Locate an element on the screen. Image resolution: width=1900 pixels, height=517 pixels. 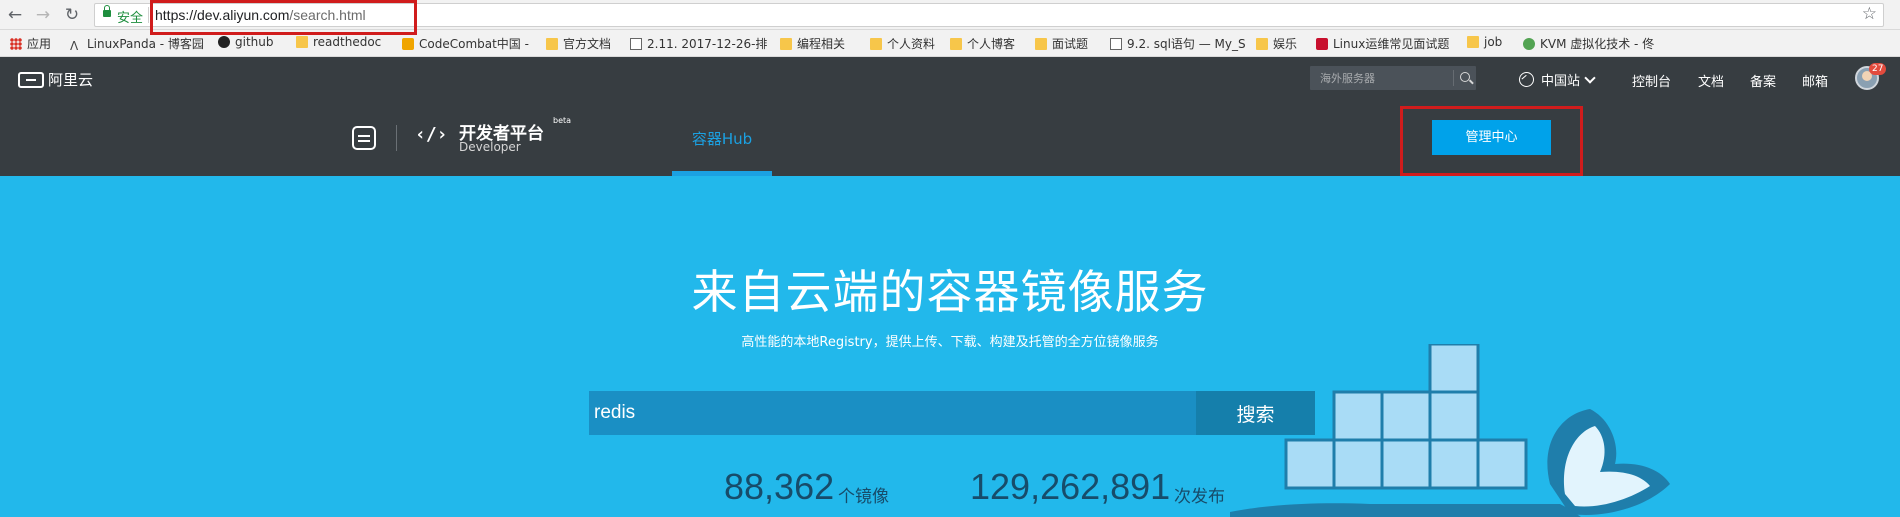
hero-subtitle: 高性能的本地Registry，提供上传、下载、构建及托管的全方位镜像服务 is located at coordinates (950, 342).